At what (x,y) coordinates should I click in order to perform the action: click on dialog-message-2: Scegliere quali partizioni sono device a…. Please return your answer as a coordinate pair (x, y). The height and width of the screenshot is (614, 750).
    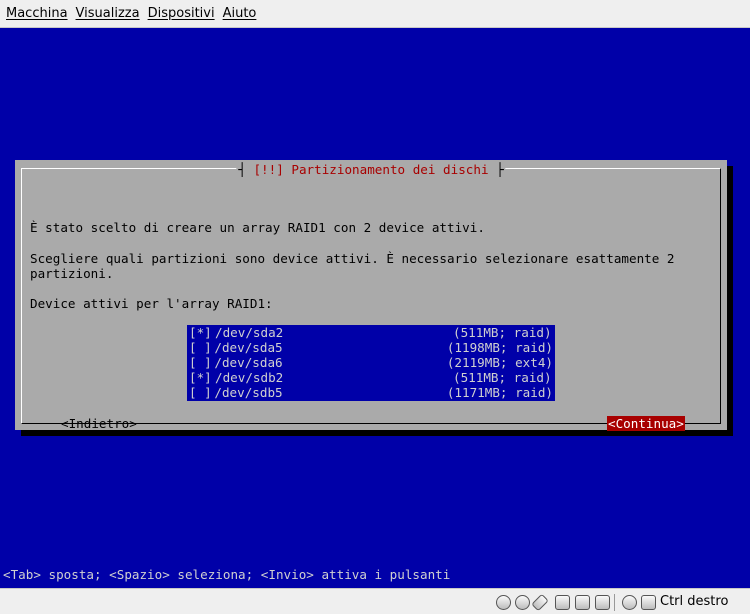
    Looking at the image, I should click on (352, 258).